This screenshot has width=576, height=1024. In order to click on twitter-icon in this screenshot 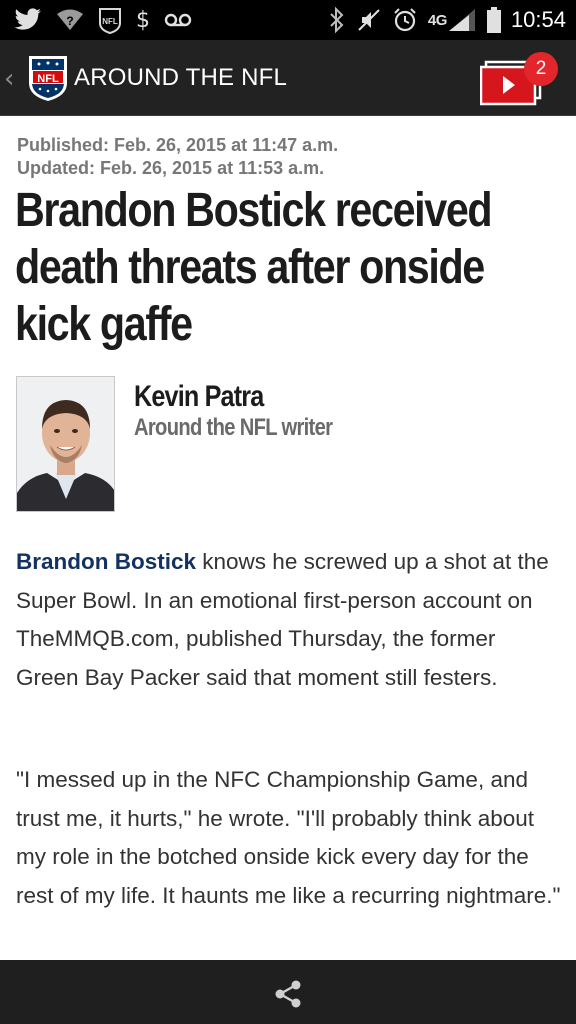, I will do `click(28, 20)`.